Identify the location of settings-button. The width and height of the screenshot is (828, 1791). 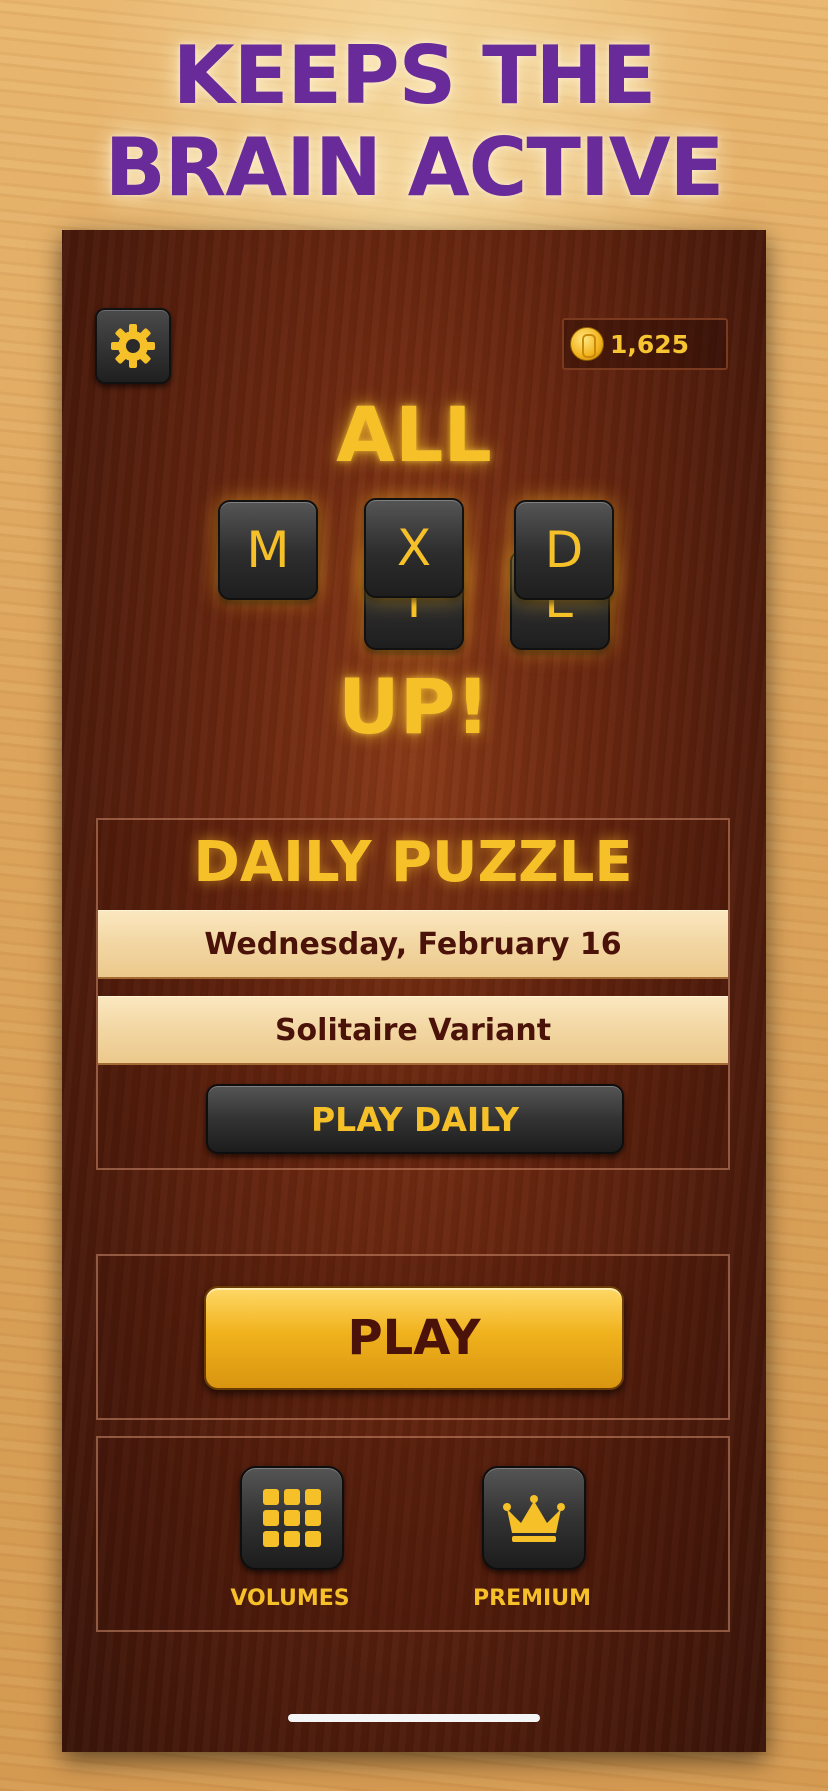
(133, 346).